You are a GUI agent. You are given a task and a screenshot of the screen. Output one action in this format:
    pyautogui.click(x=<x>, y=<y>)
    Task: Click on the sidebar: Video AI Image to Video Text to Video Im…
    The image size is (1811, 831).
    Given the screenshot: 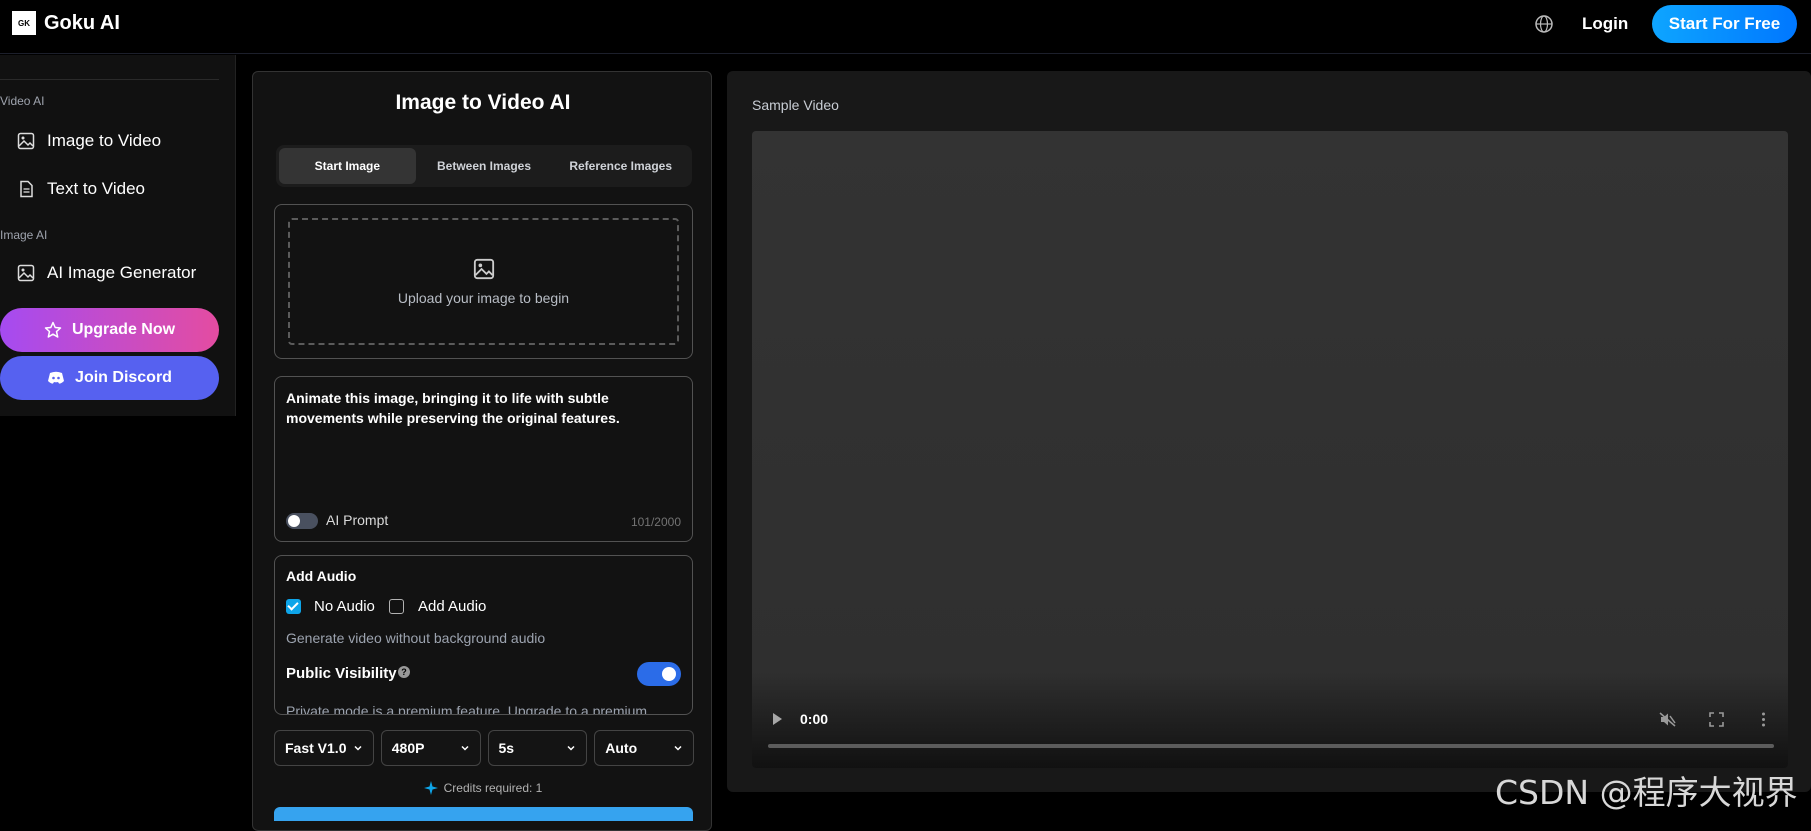 What is the action you would take?
    pyautogui.click(x=118, y=235)
    